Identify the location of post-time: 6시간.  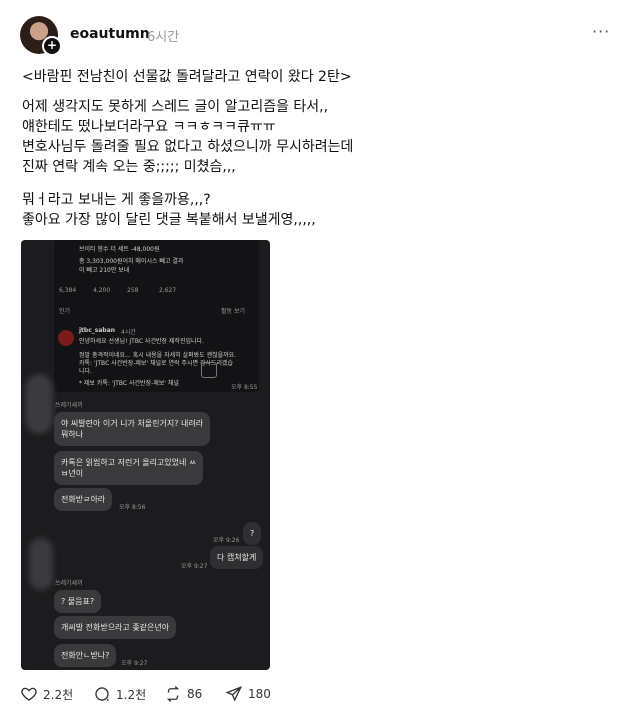
(163, 37).